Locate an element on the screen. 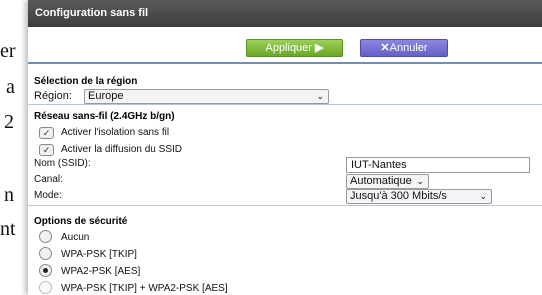  apply-button-label: Appliquer is located at coordinates (290, 48).